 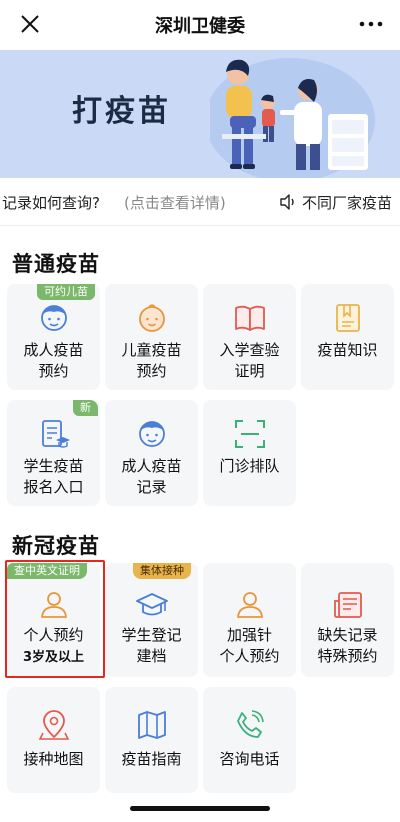 What do you see at coordinates (249, 740) in the screenshot?
I see `tile-hotline: 咨询电话` at bounding box center [249, 740].